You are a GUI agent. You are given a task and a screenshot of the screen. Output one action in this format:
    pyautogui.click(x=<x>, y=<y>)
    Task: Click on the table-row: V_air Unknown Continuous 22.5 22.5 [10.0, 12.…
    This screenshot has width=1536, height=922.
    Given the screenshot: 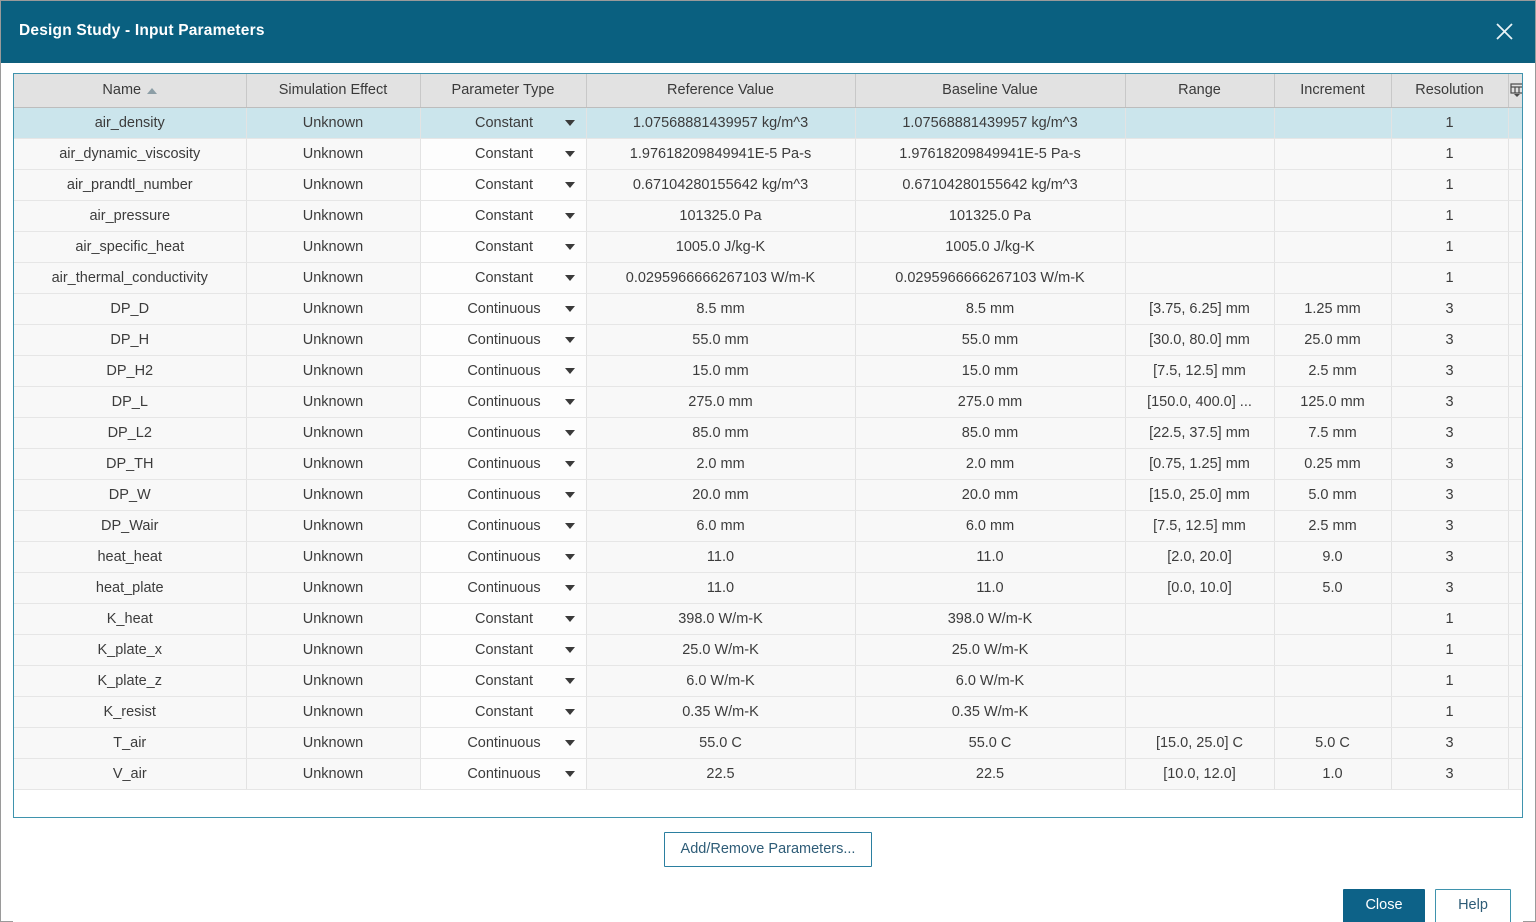 What is the action you would take?
    pyautogui.click(x=768, y=774)
    